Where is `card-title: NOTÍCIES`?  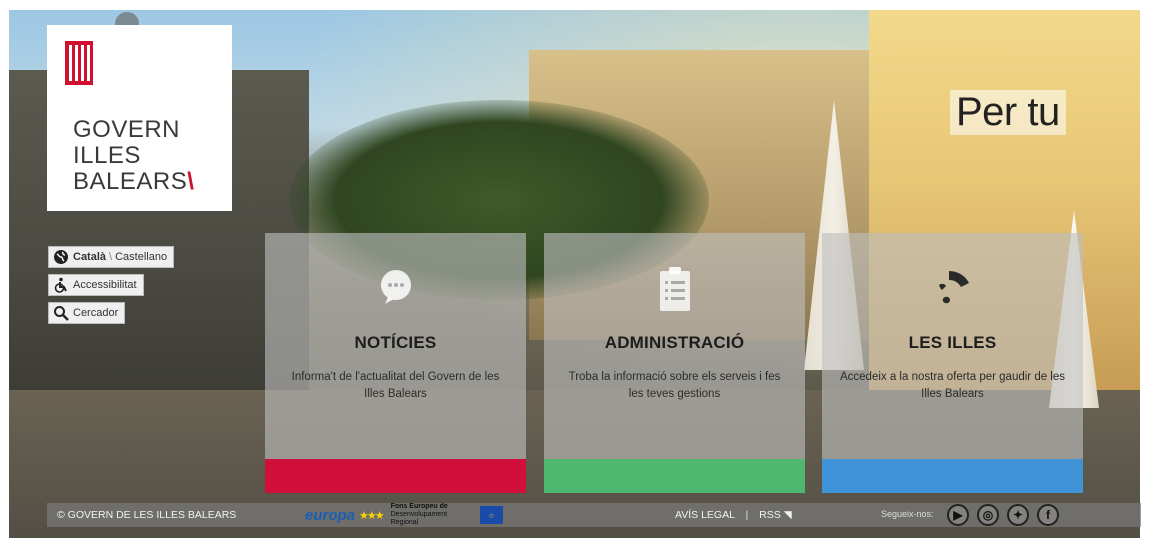
card-title: NOTÍCIES is located at coordinates (395, 342).